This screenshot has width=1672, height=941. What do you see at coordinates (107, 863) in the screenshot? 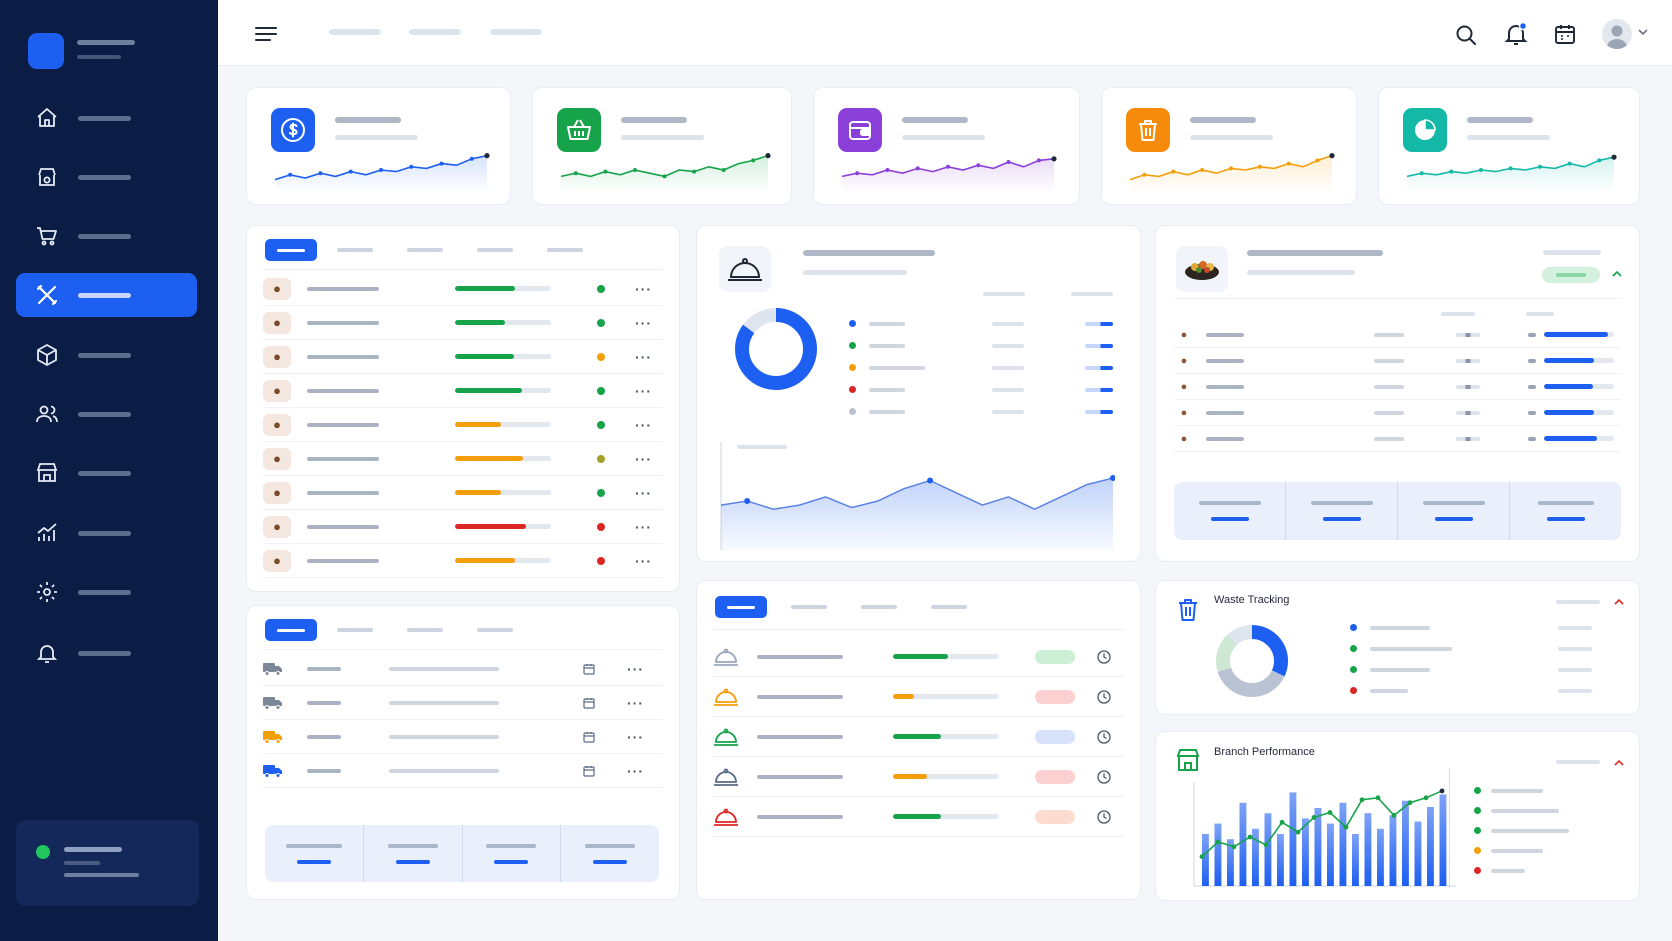
I see `user-status-card` at bounding box center [107, 863].